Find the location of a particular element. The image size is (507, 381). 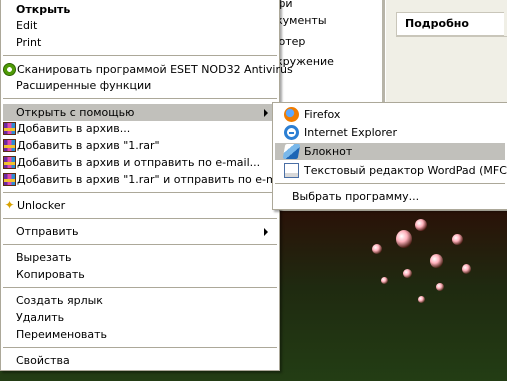

menu-item-advanced: Расширенные функции is located at coordinates (140, 85).